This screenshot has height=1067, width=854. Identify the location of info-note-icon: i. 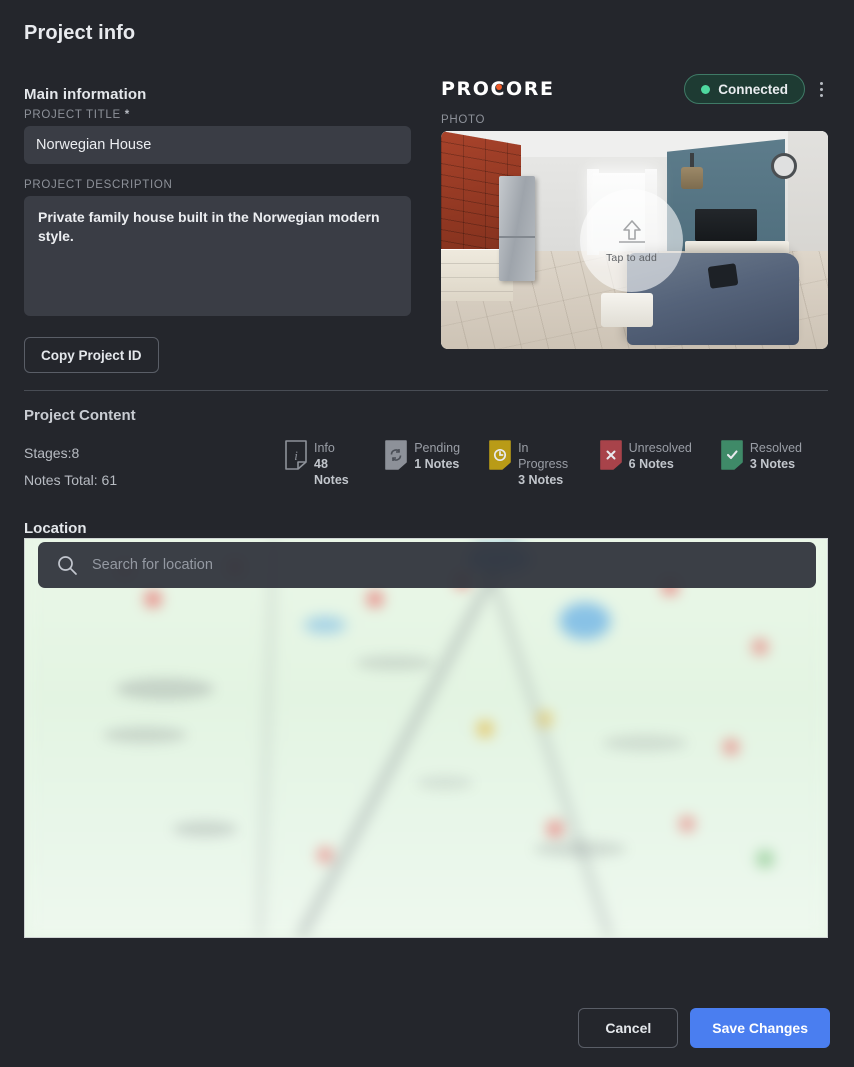
(296, 455).